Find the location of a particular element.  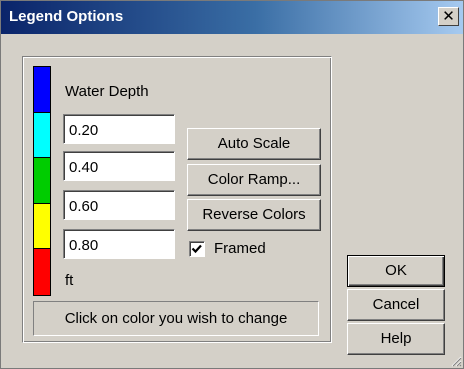

hint-text: Click on color you wish to change is located at coordinates (176, 318).